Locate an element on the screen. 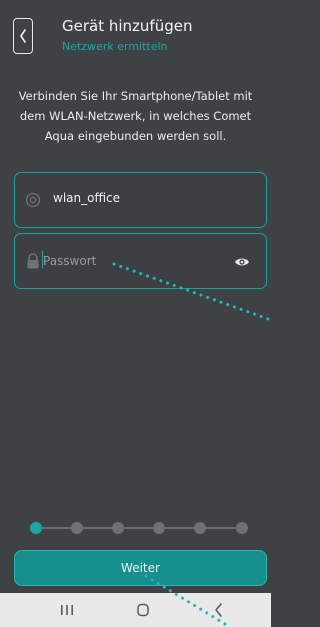 The image size is (320, 627). next-button: Weiter is located at coordinates (140, 568).